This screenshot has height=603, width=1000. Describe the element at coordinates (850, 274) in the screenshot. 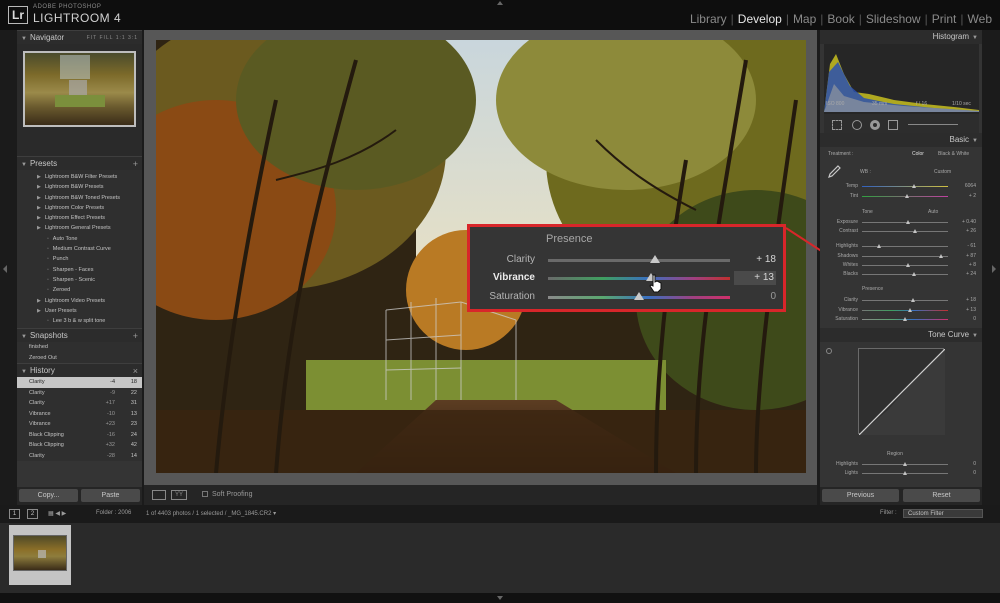

I see `slider-label: Blacks` at that location.